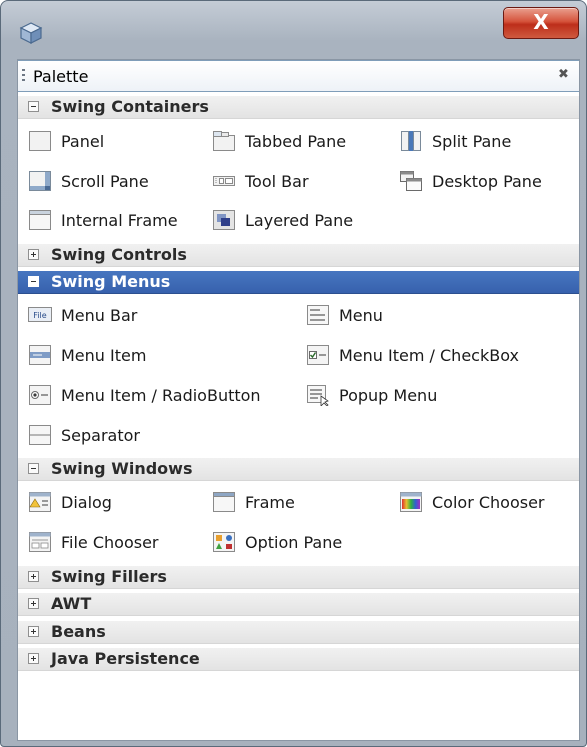 The image size is (587, 747). I want to click on category-swing-containers: Swing Containers, so click(298, 107).